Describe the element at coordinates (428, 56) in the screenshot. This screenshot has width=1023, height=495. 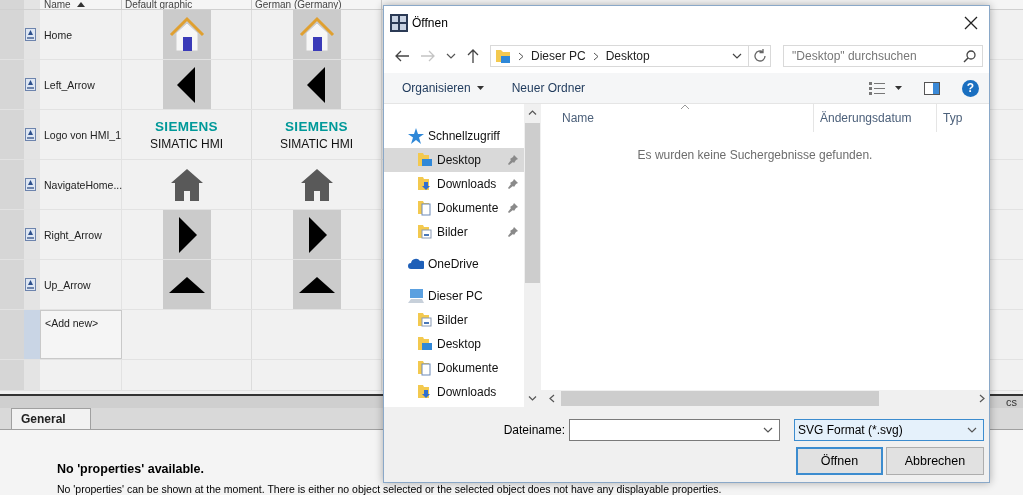
I see `forward-icon` at that location.